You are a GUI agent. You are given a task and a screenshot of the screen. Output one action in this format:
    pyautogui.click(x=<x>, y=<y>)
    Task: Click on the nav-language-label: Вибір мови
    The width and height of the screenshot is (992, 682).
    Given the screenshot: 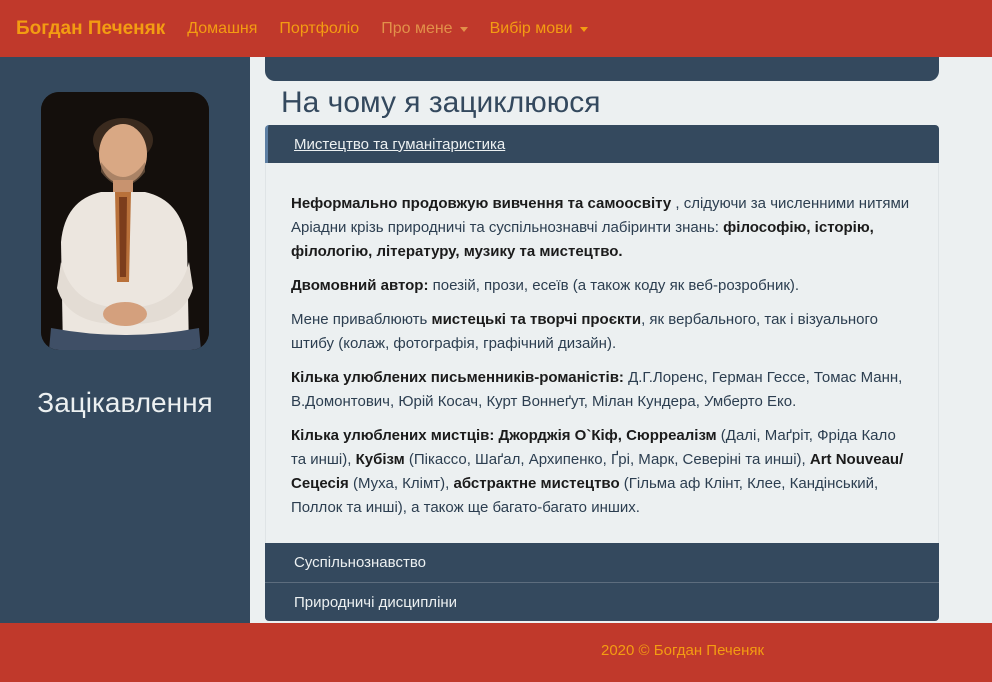 What is the action you would take?
    pyautogui.click(x=531, y=28)
    